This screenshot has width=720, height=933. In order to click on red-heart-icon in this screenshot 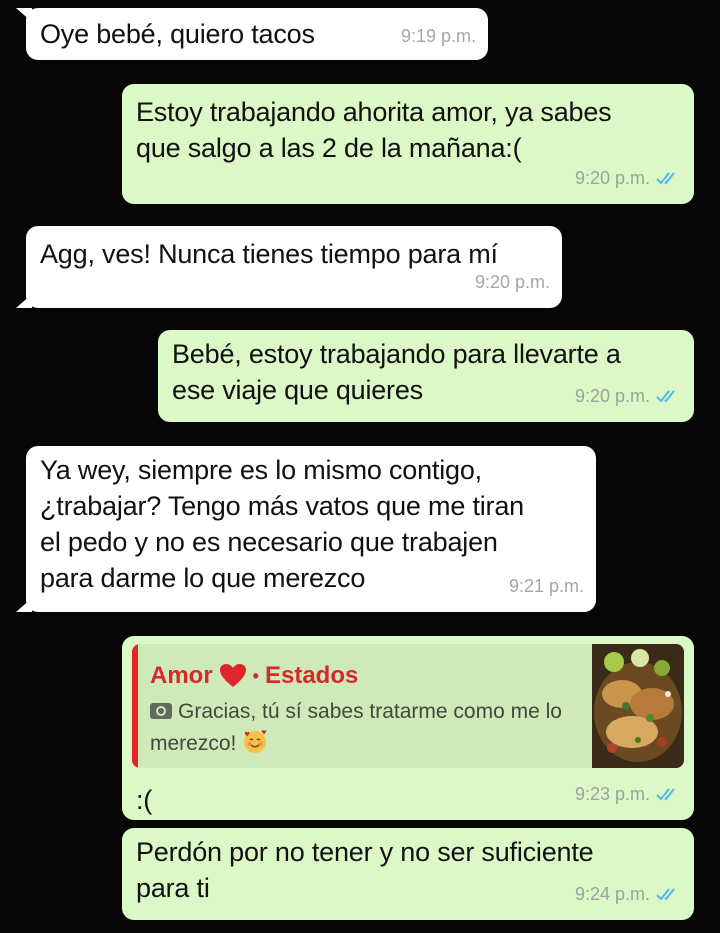, I will do `click(232, 675)`.